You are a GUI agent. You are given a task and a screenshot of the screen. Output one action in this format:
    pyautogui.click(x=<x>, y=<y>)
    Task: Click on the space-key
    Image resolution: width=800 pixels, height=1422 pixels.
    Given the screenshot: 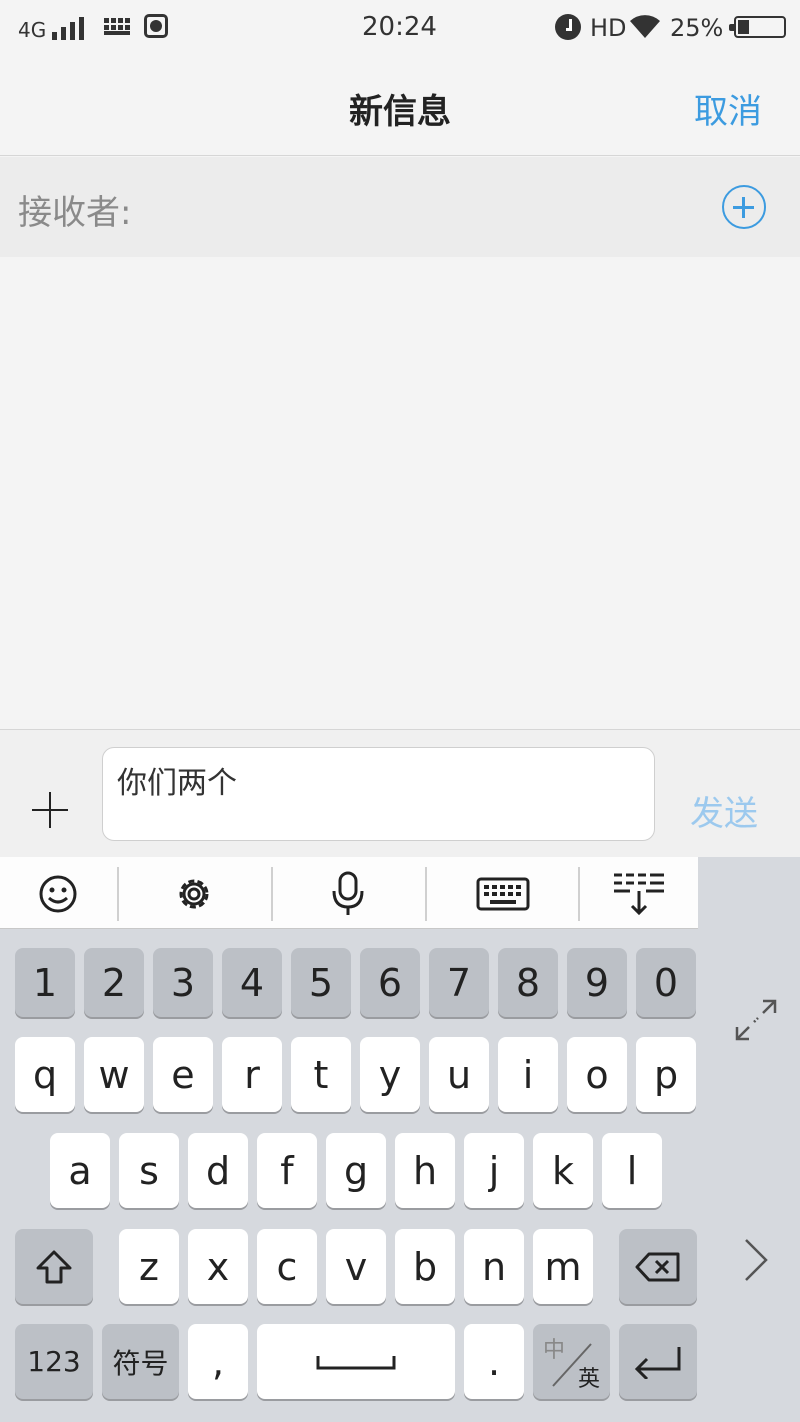 What is the action you would take?
    pyautogui.click(x=356, y=1361)
    